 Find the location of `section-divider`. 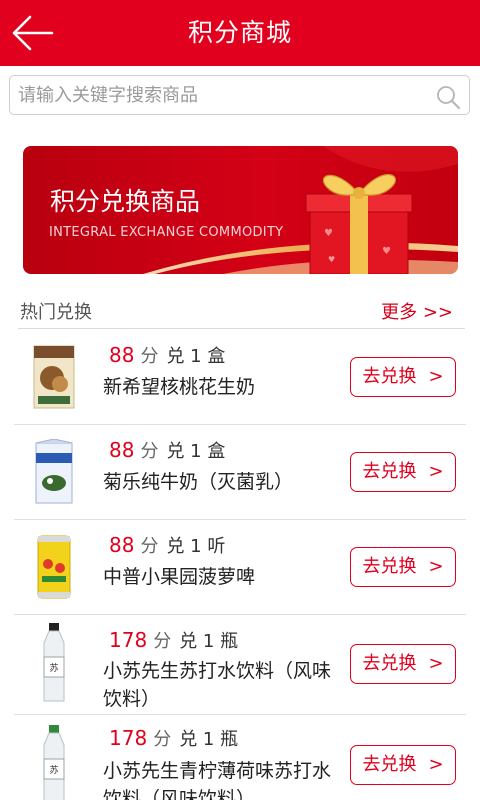

section-divider is located at coordinates (241, 328).